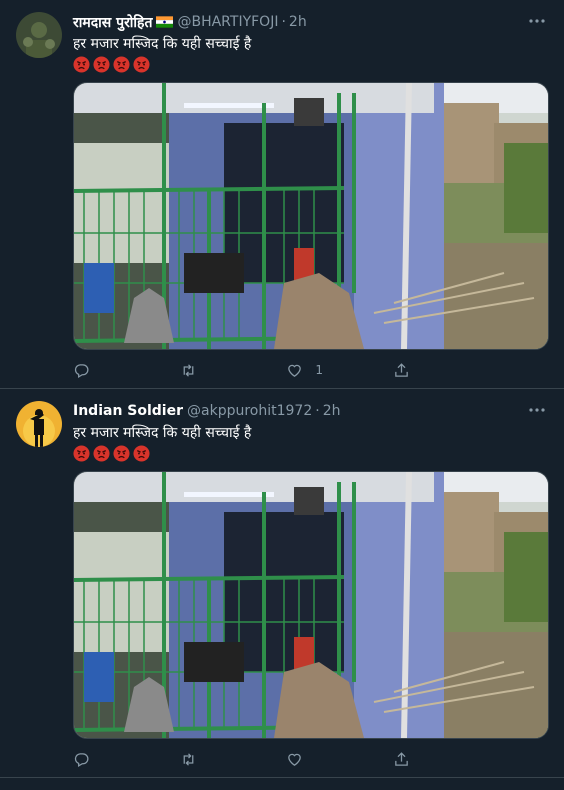 The height and width of the screenshot is (790, 564). Describe the element at coordinates (128, 411) in the screenshot. I see `display-name: Indian Soldier` at that location.